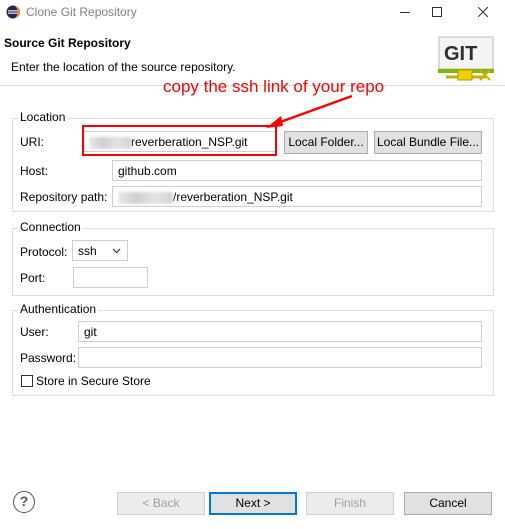  Describe the element at coordinates (460, 54) in the screenshot. I see `git-logo-text: GIT` at that location.